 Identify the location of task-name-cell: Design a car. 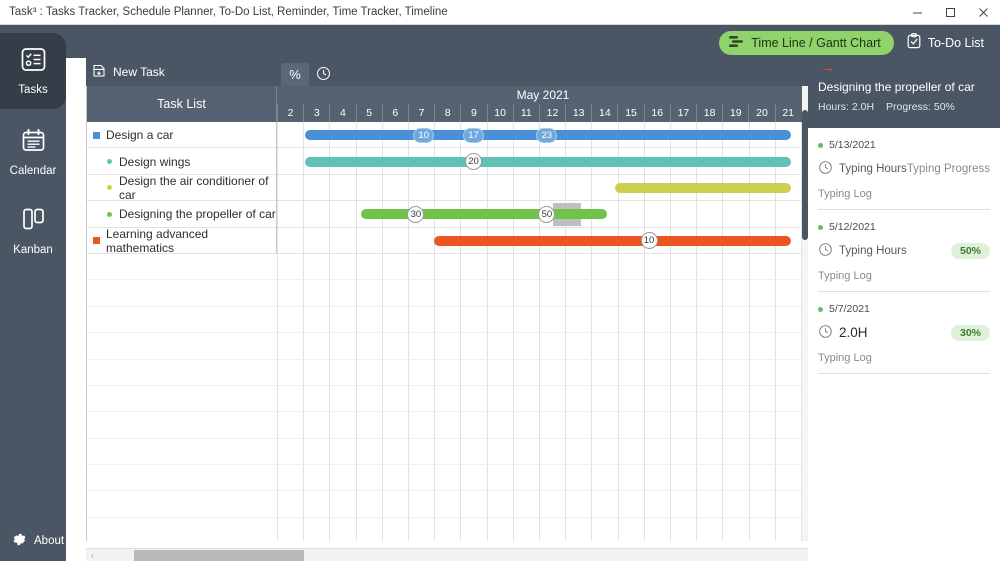
(182, 135).